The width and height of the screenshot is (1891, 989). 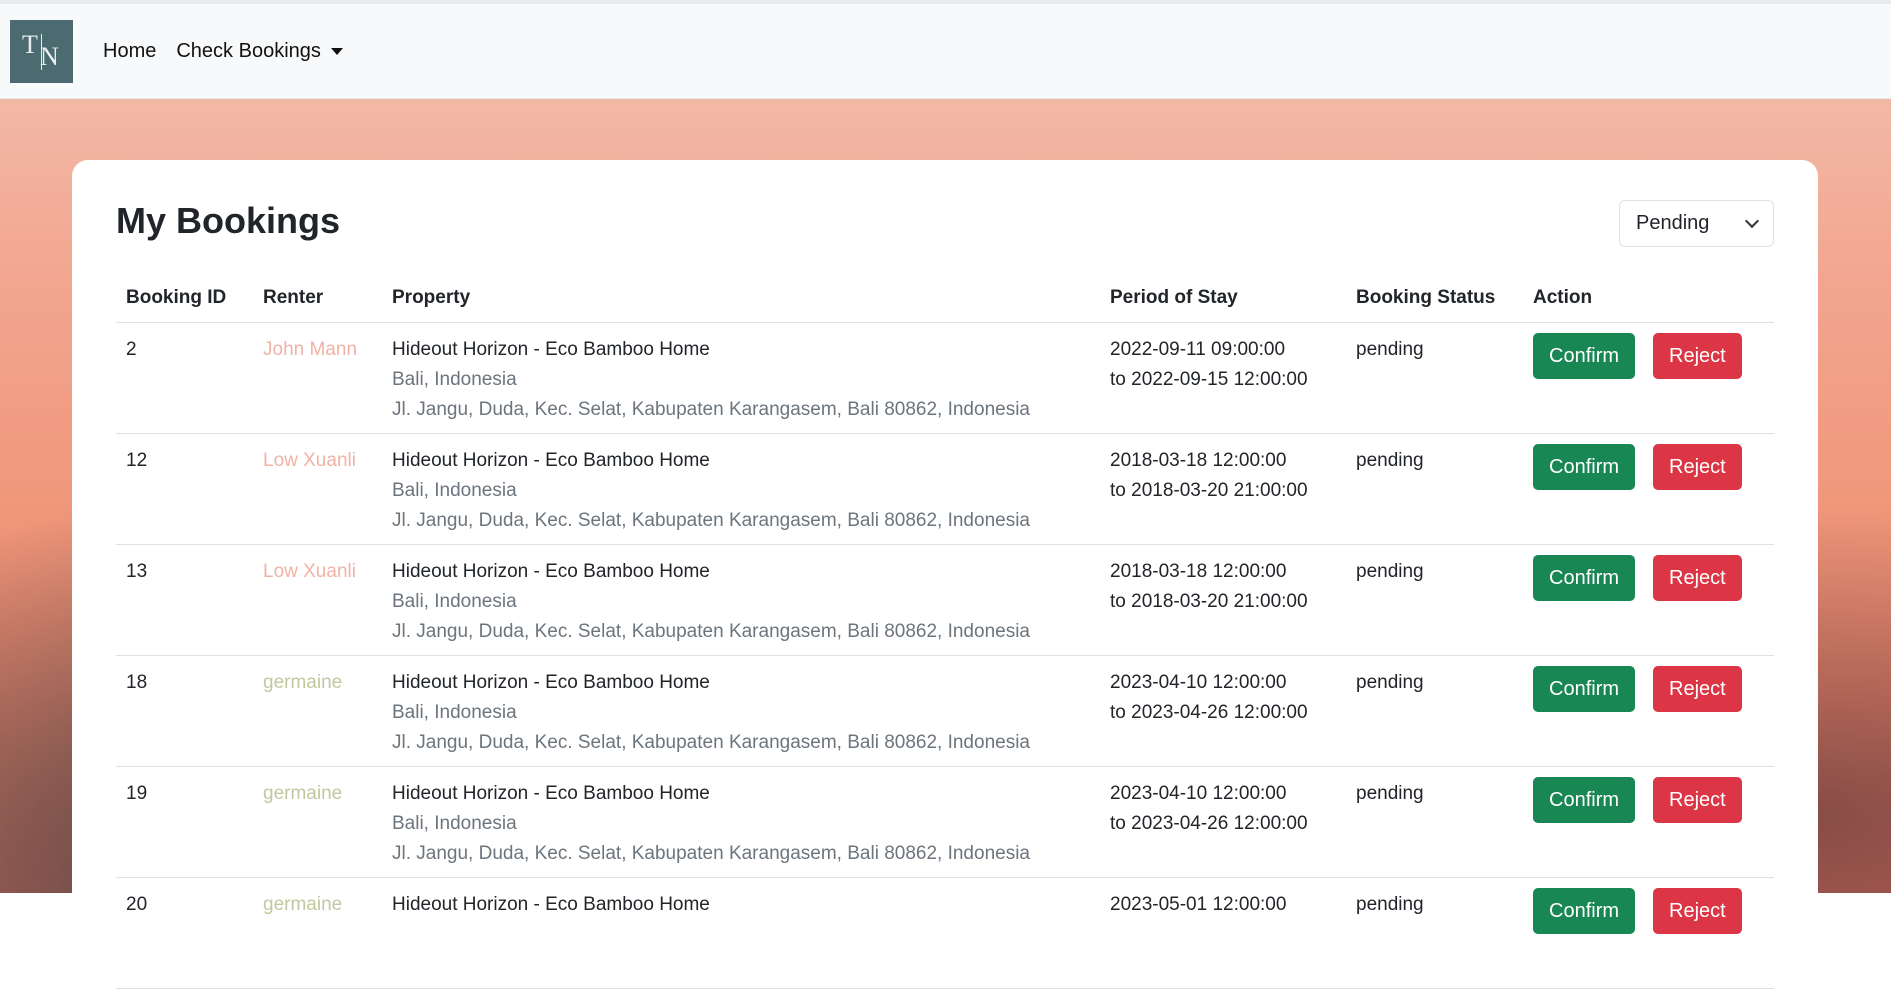 What do you see at coordinates (310, 349) in the screenshot?
I see `renter-link: John Mann` at bounding box center [310, 349].